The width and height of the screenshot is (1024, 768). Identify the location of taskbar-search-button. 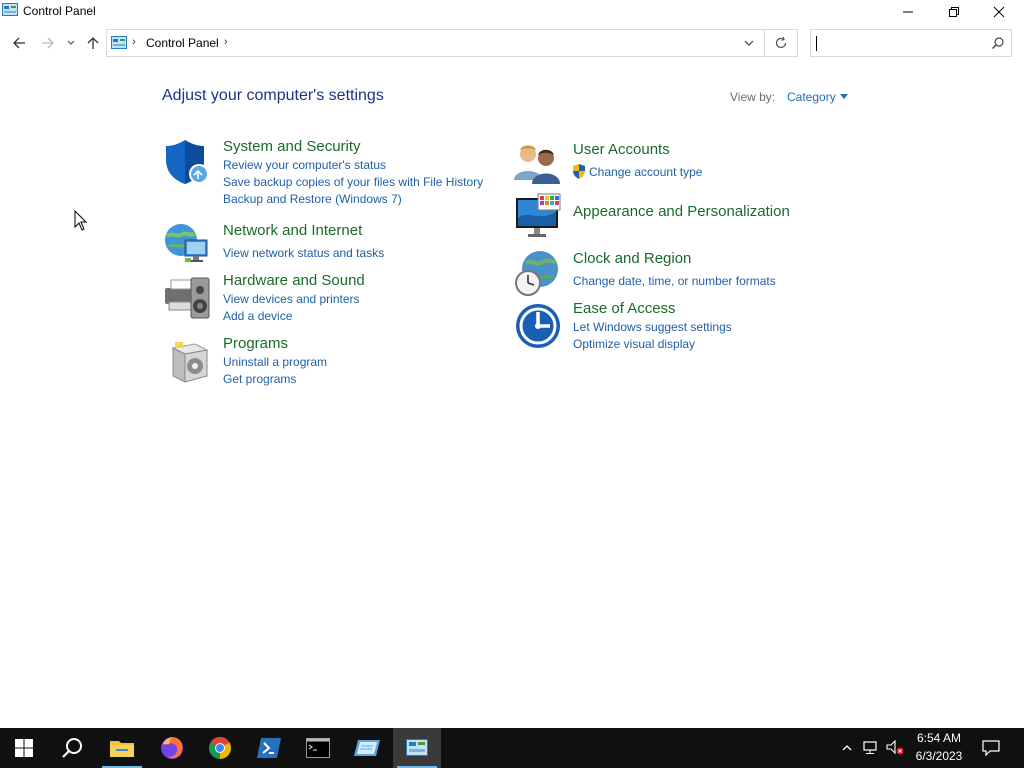
(72, 748).